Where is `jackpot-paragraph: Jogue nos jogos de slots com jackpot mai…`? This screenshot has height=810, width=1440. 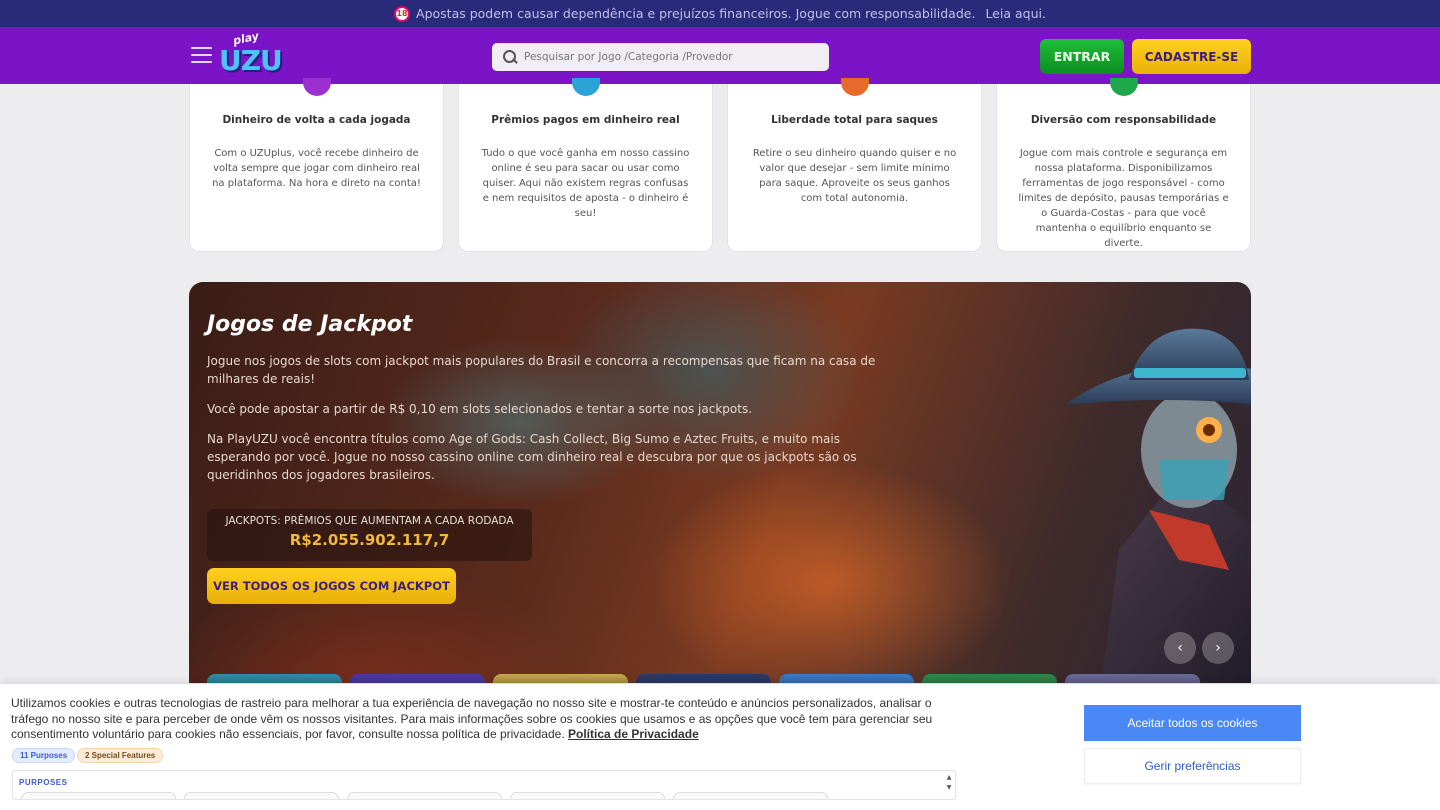 jackpot-paragraph: Jogue nos jogos de slots com jackpot mai… is located at coordinates (541, 370).